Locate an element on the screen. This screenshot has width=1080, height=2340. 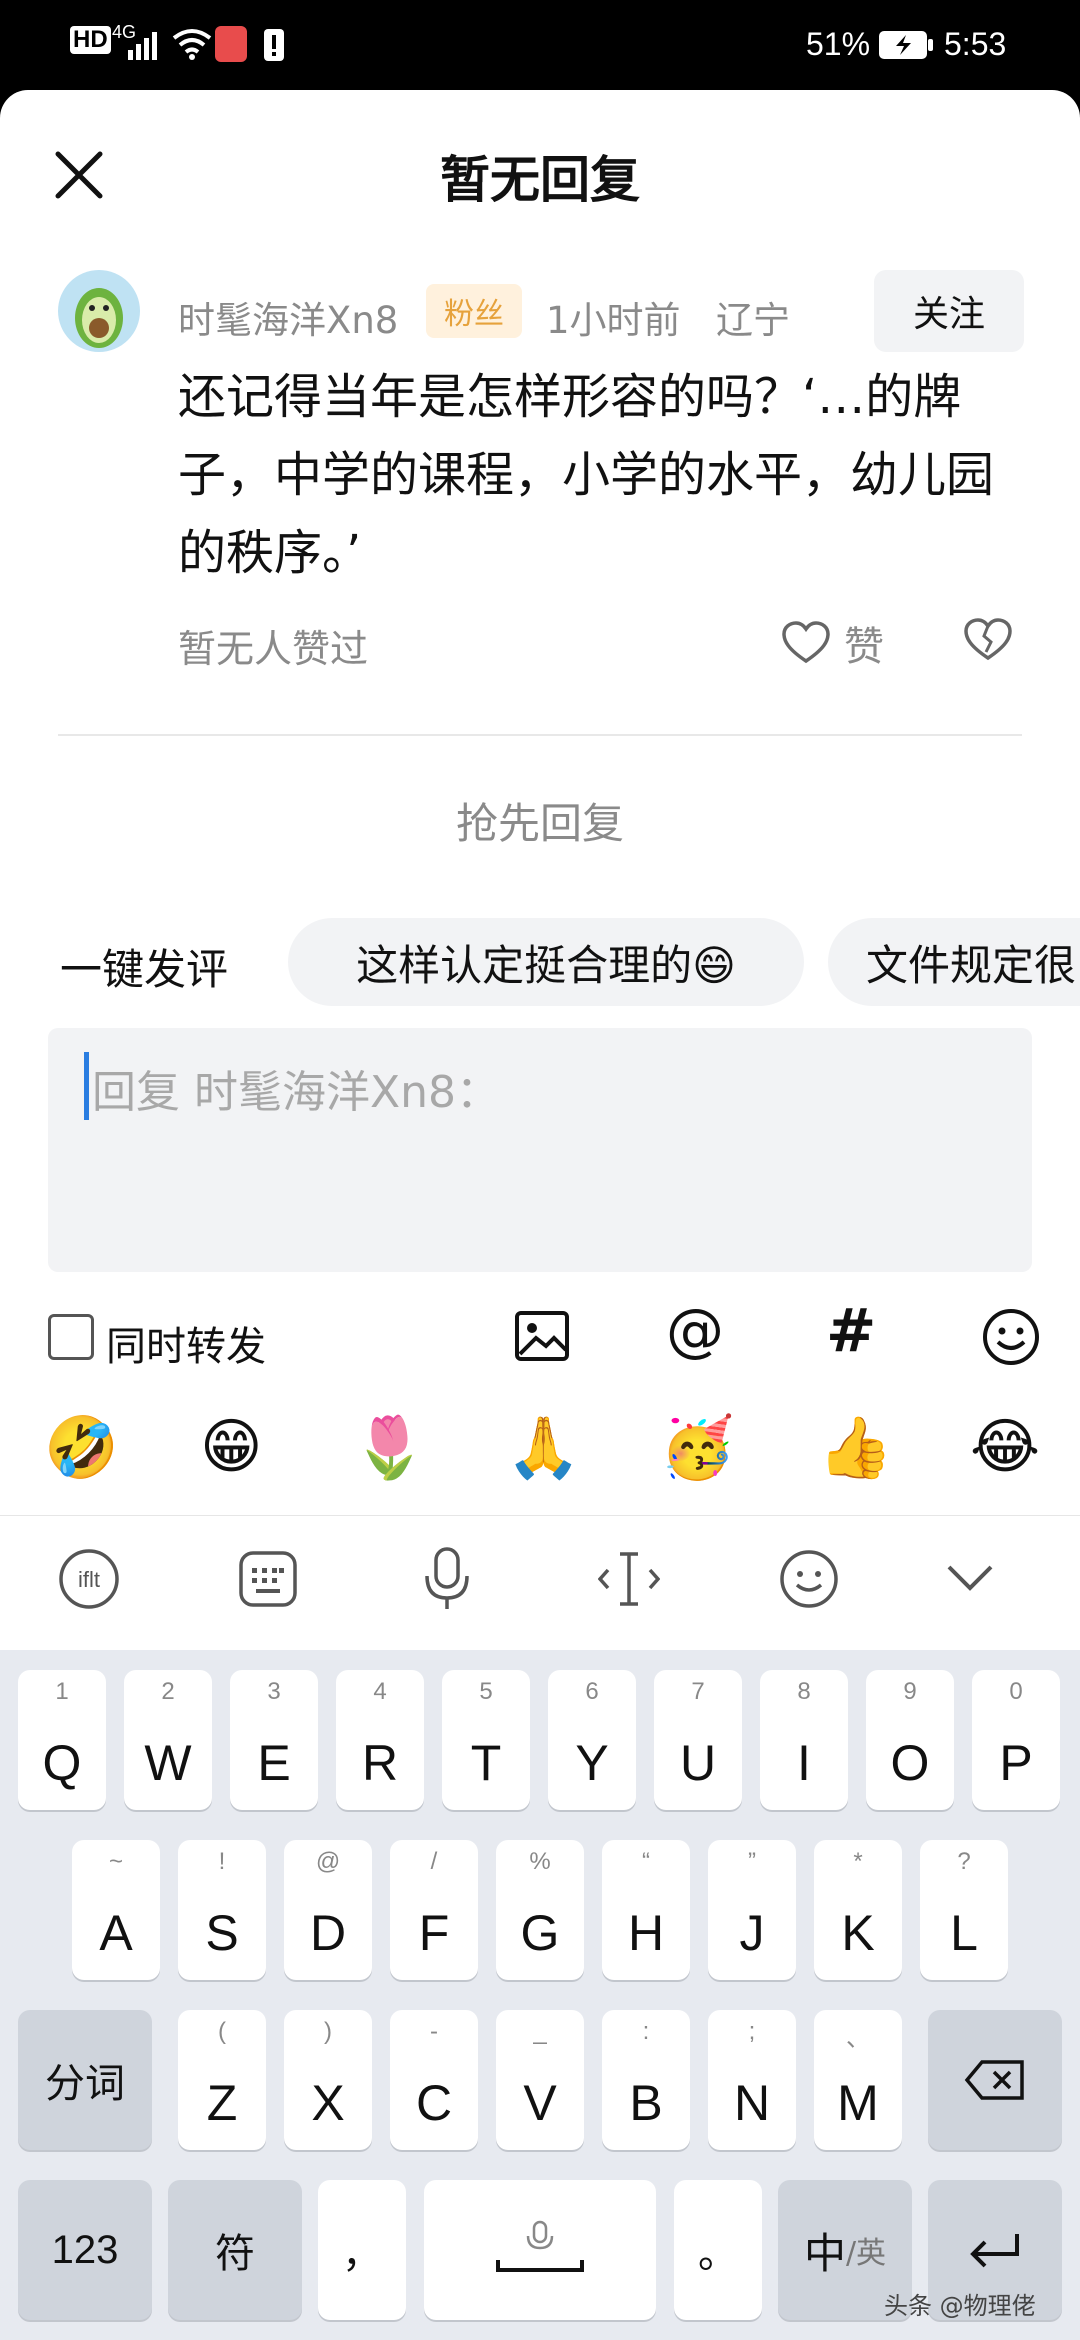
key-o: 9O is located at coordinates (910, 1740).